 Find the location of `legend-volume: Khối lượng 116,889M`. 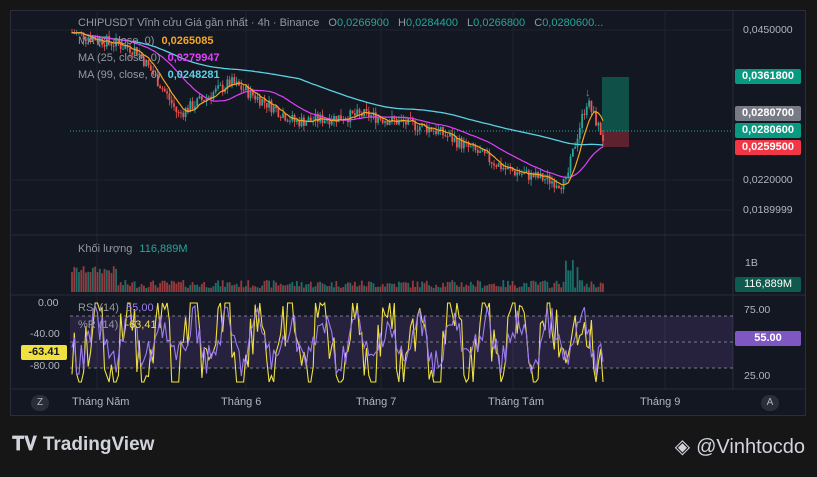

legend-volume: Khối lượng 116,889M is located at coordinates (133, 249).